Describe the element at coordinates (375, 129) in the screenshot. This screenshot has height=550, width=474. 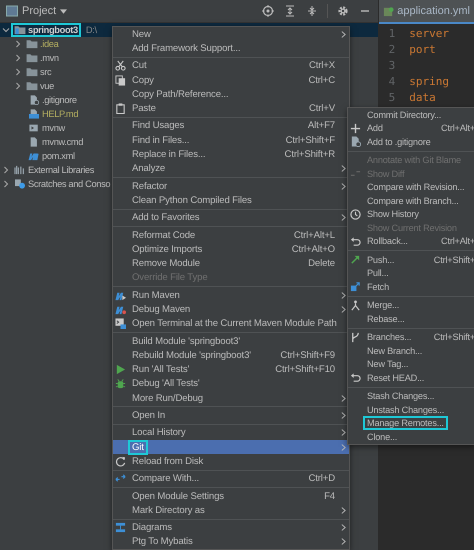
I see `menu-item-label: Add` at that location.